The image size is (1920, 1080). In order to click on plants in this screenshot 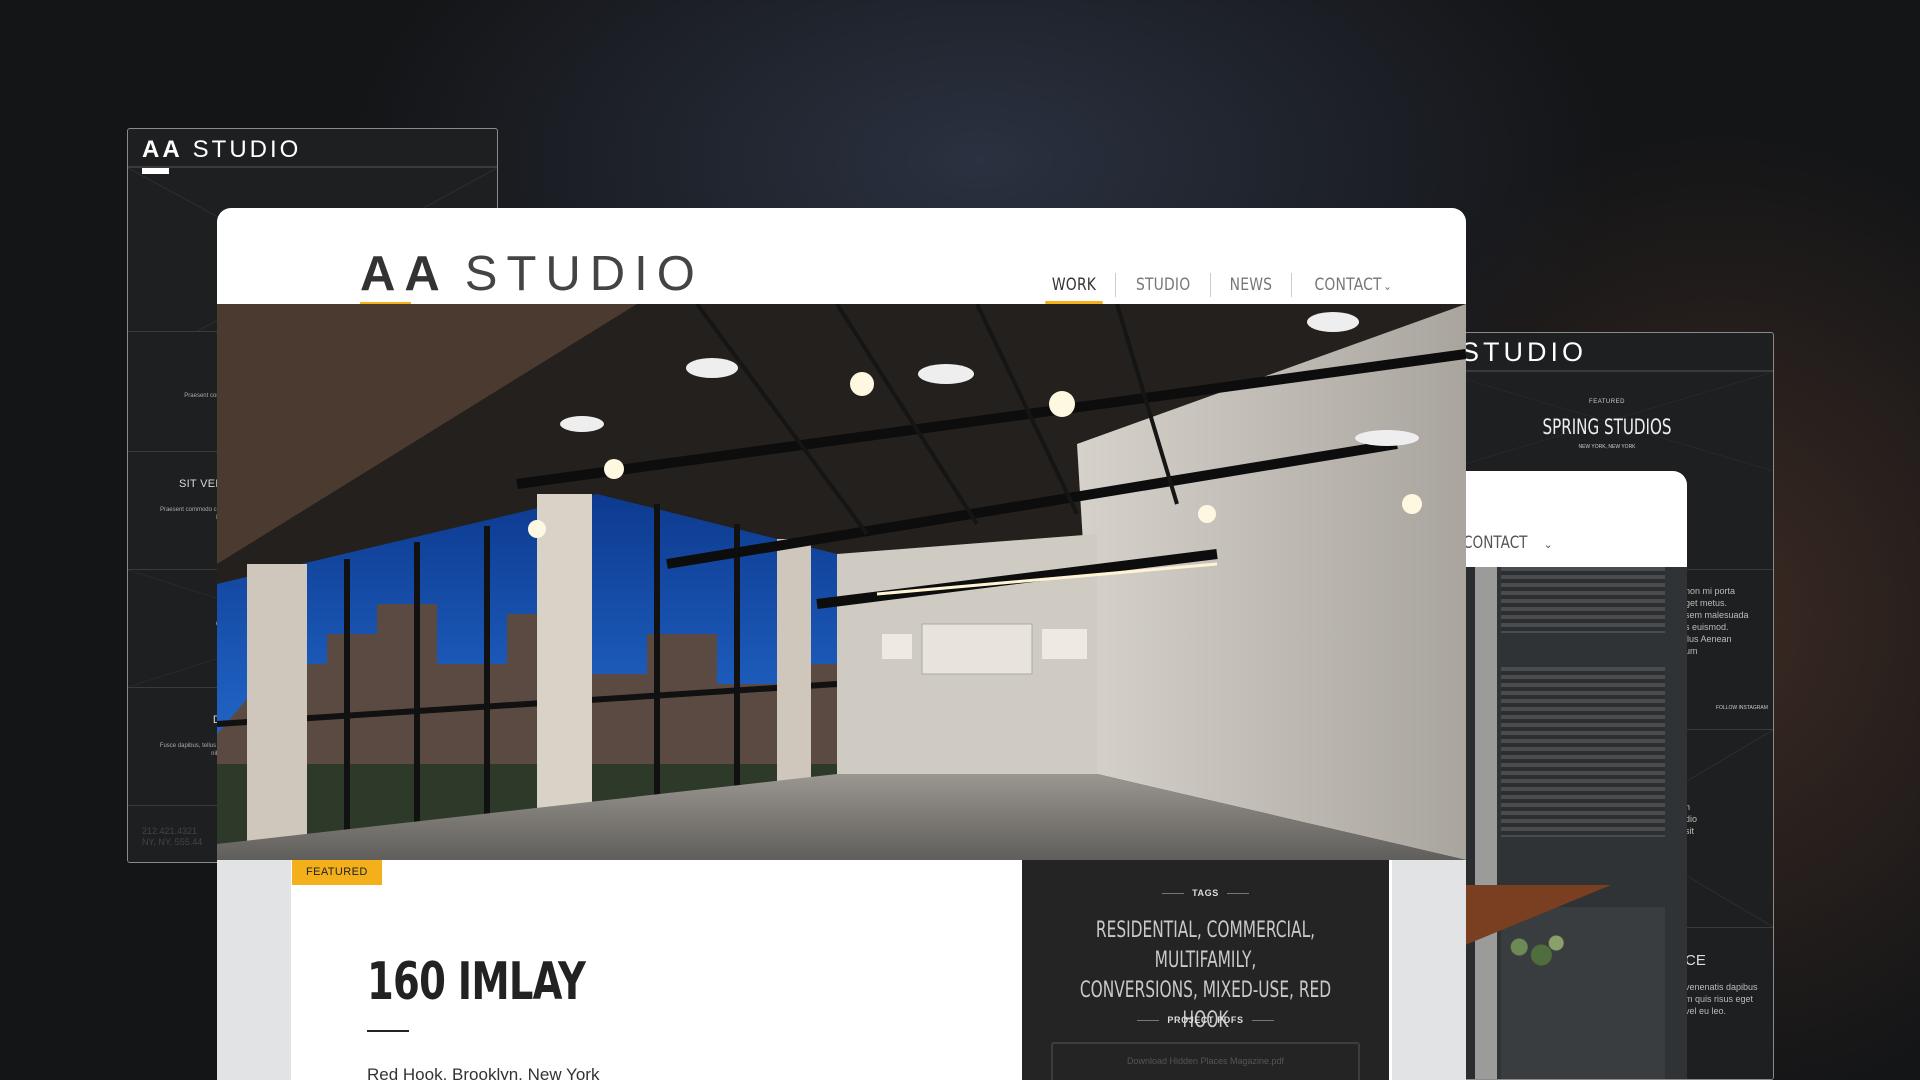, I will do `click(1534, 951)`.